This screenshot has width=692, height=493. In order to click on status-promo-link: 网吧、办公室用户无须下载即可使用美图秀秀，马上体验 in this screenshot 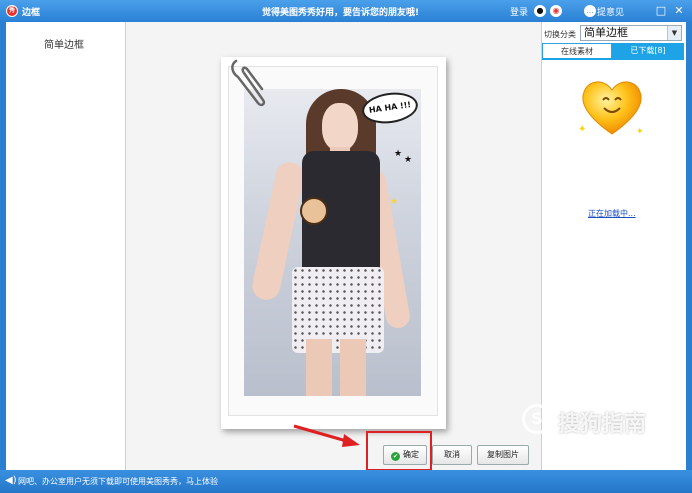, I will do `click(118, 481)`.